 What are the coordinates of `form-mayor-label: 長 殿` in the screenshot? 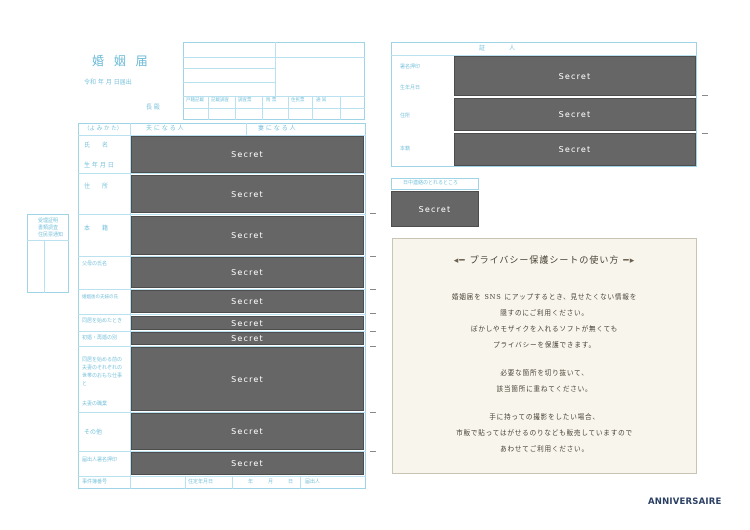 It's located at (153, 107).